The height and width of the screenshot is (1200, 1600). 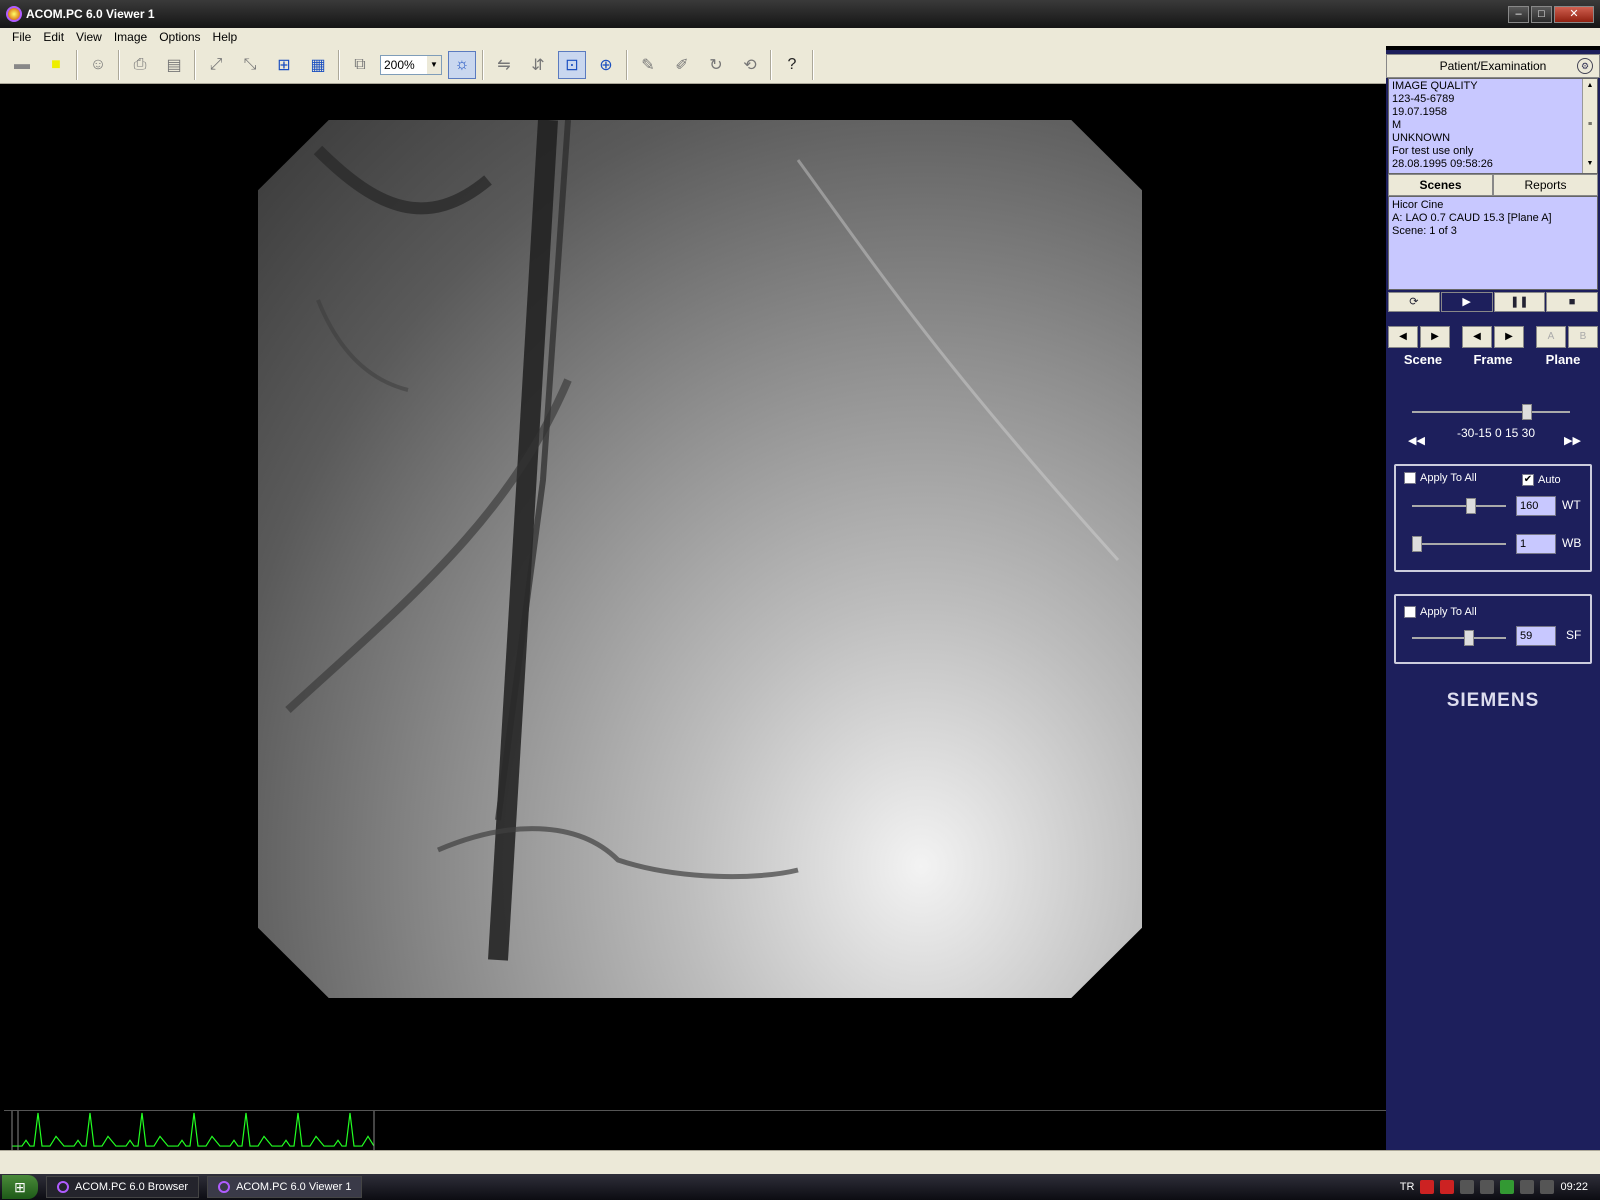 I want to click on wt-value-field: 160, so click(x=1536, y=506).